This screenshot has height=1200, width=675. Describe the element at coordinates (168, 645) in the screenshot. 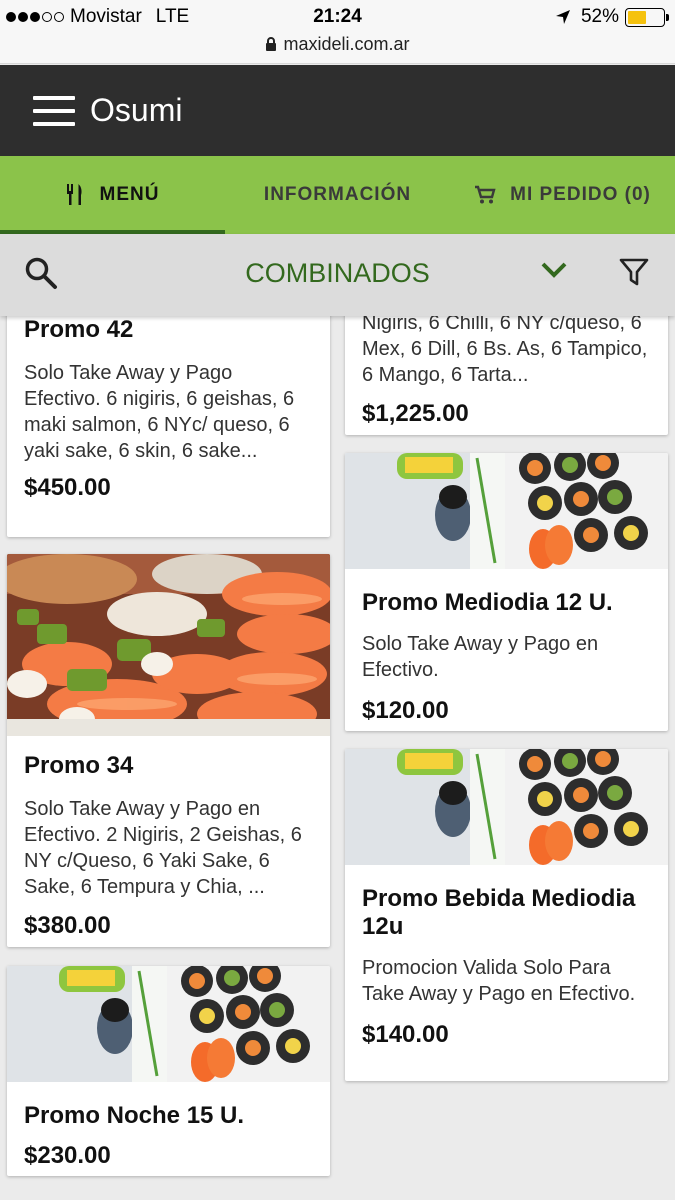

I see `product-image-salmon-platter` at that location.